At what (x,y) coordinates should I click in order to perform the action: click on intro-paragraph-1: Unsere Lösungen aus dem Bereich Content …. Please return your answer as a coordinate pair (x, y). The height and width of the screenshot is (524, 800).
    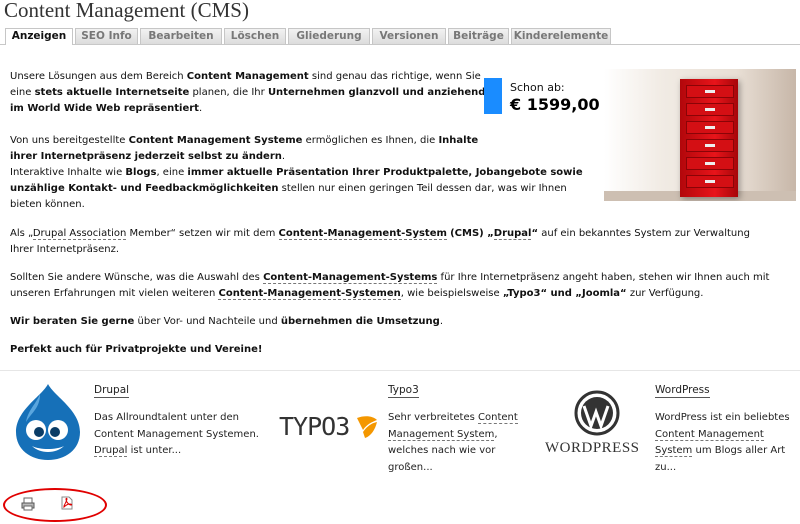
    Looking at the image, I should click on (248, 92).